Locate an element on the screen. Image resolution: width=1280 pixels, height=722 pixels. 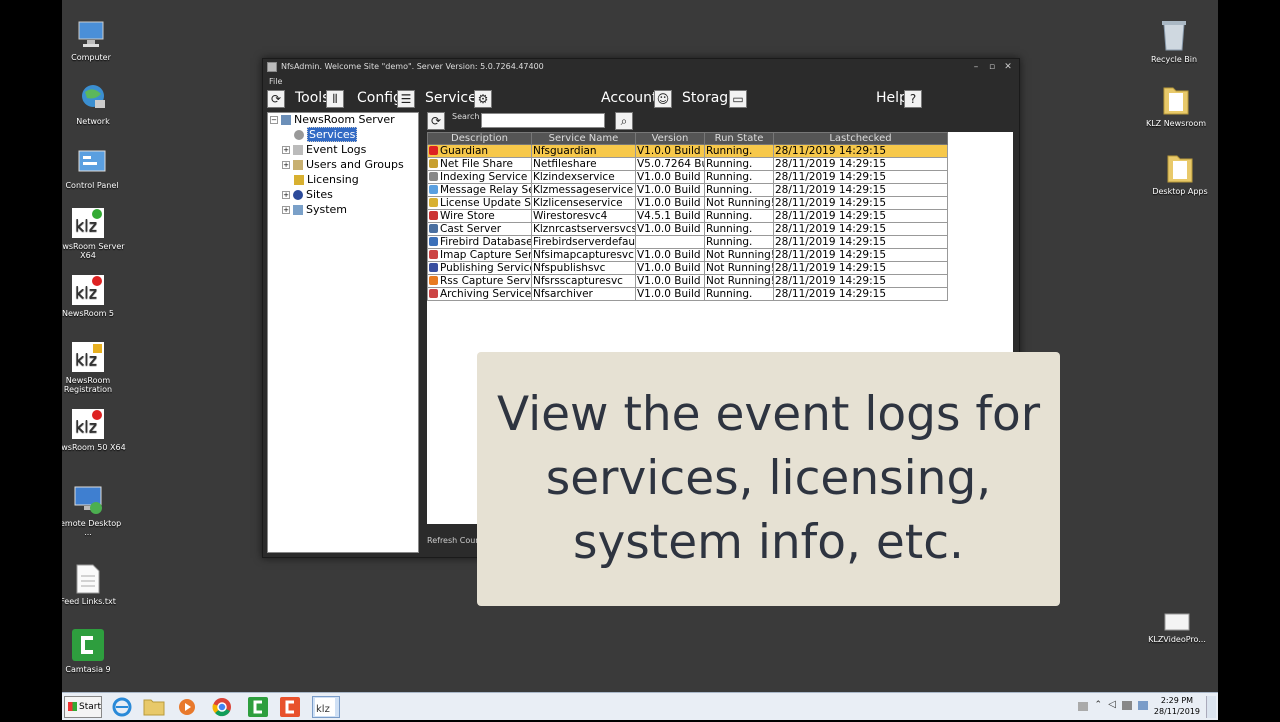
tree-item-users-and-groups: + Users and Groups is located at coordinates (343, 165).